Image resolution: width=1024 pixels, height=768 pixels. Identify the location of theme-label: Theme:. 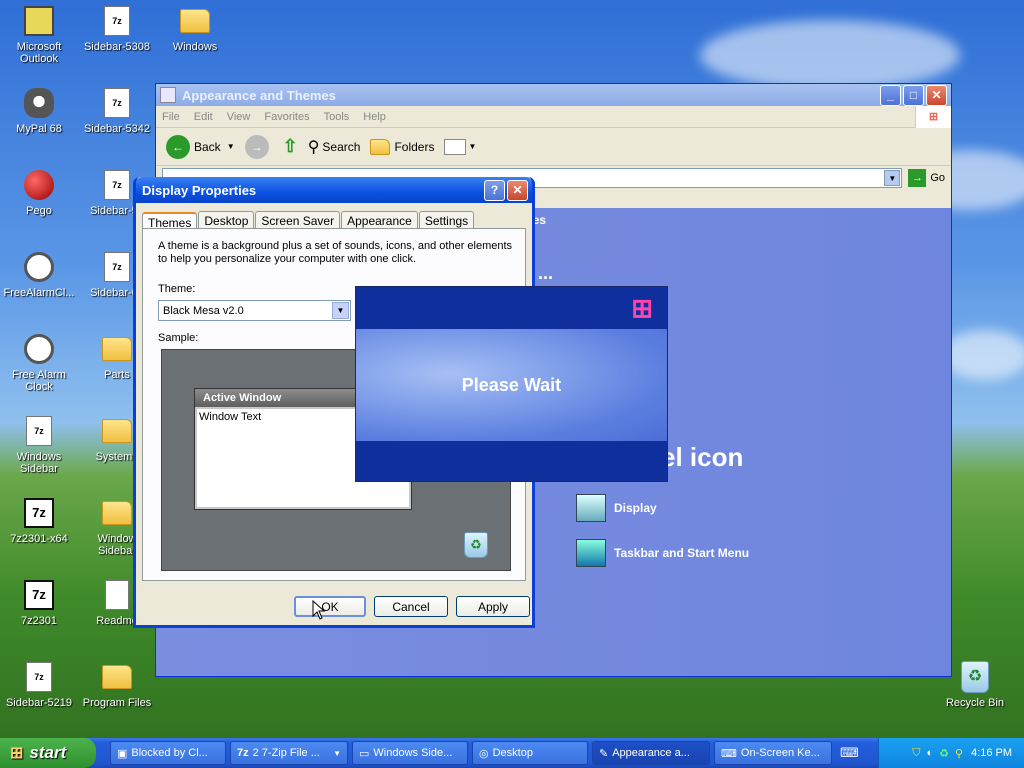
(177, 289).